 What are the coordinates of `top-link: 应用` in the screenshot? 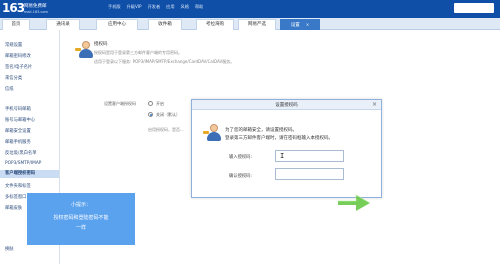 It's located at (170, 7).